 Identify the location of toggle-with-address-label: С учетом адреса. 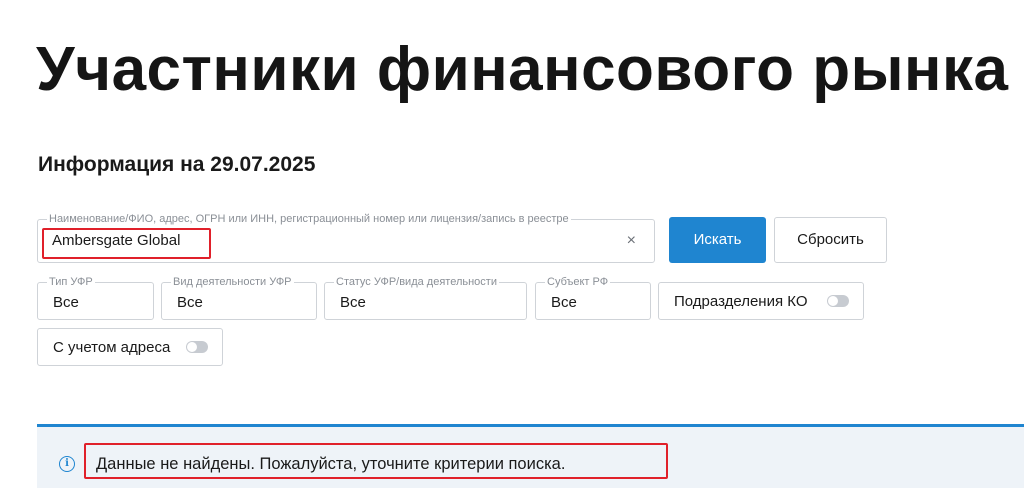
(112, 347).